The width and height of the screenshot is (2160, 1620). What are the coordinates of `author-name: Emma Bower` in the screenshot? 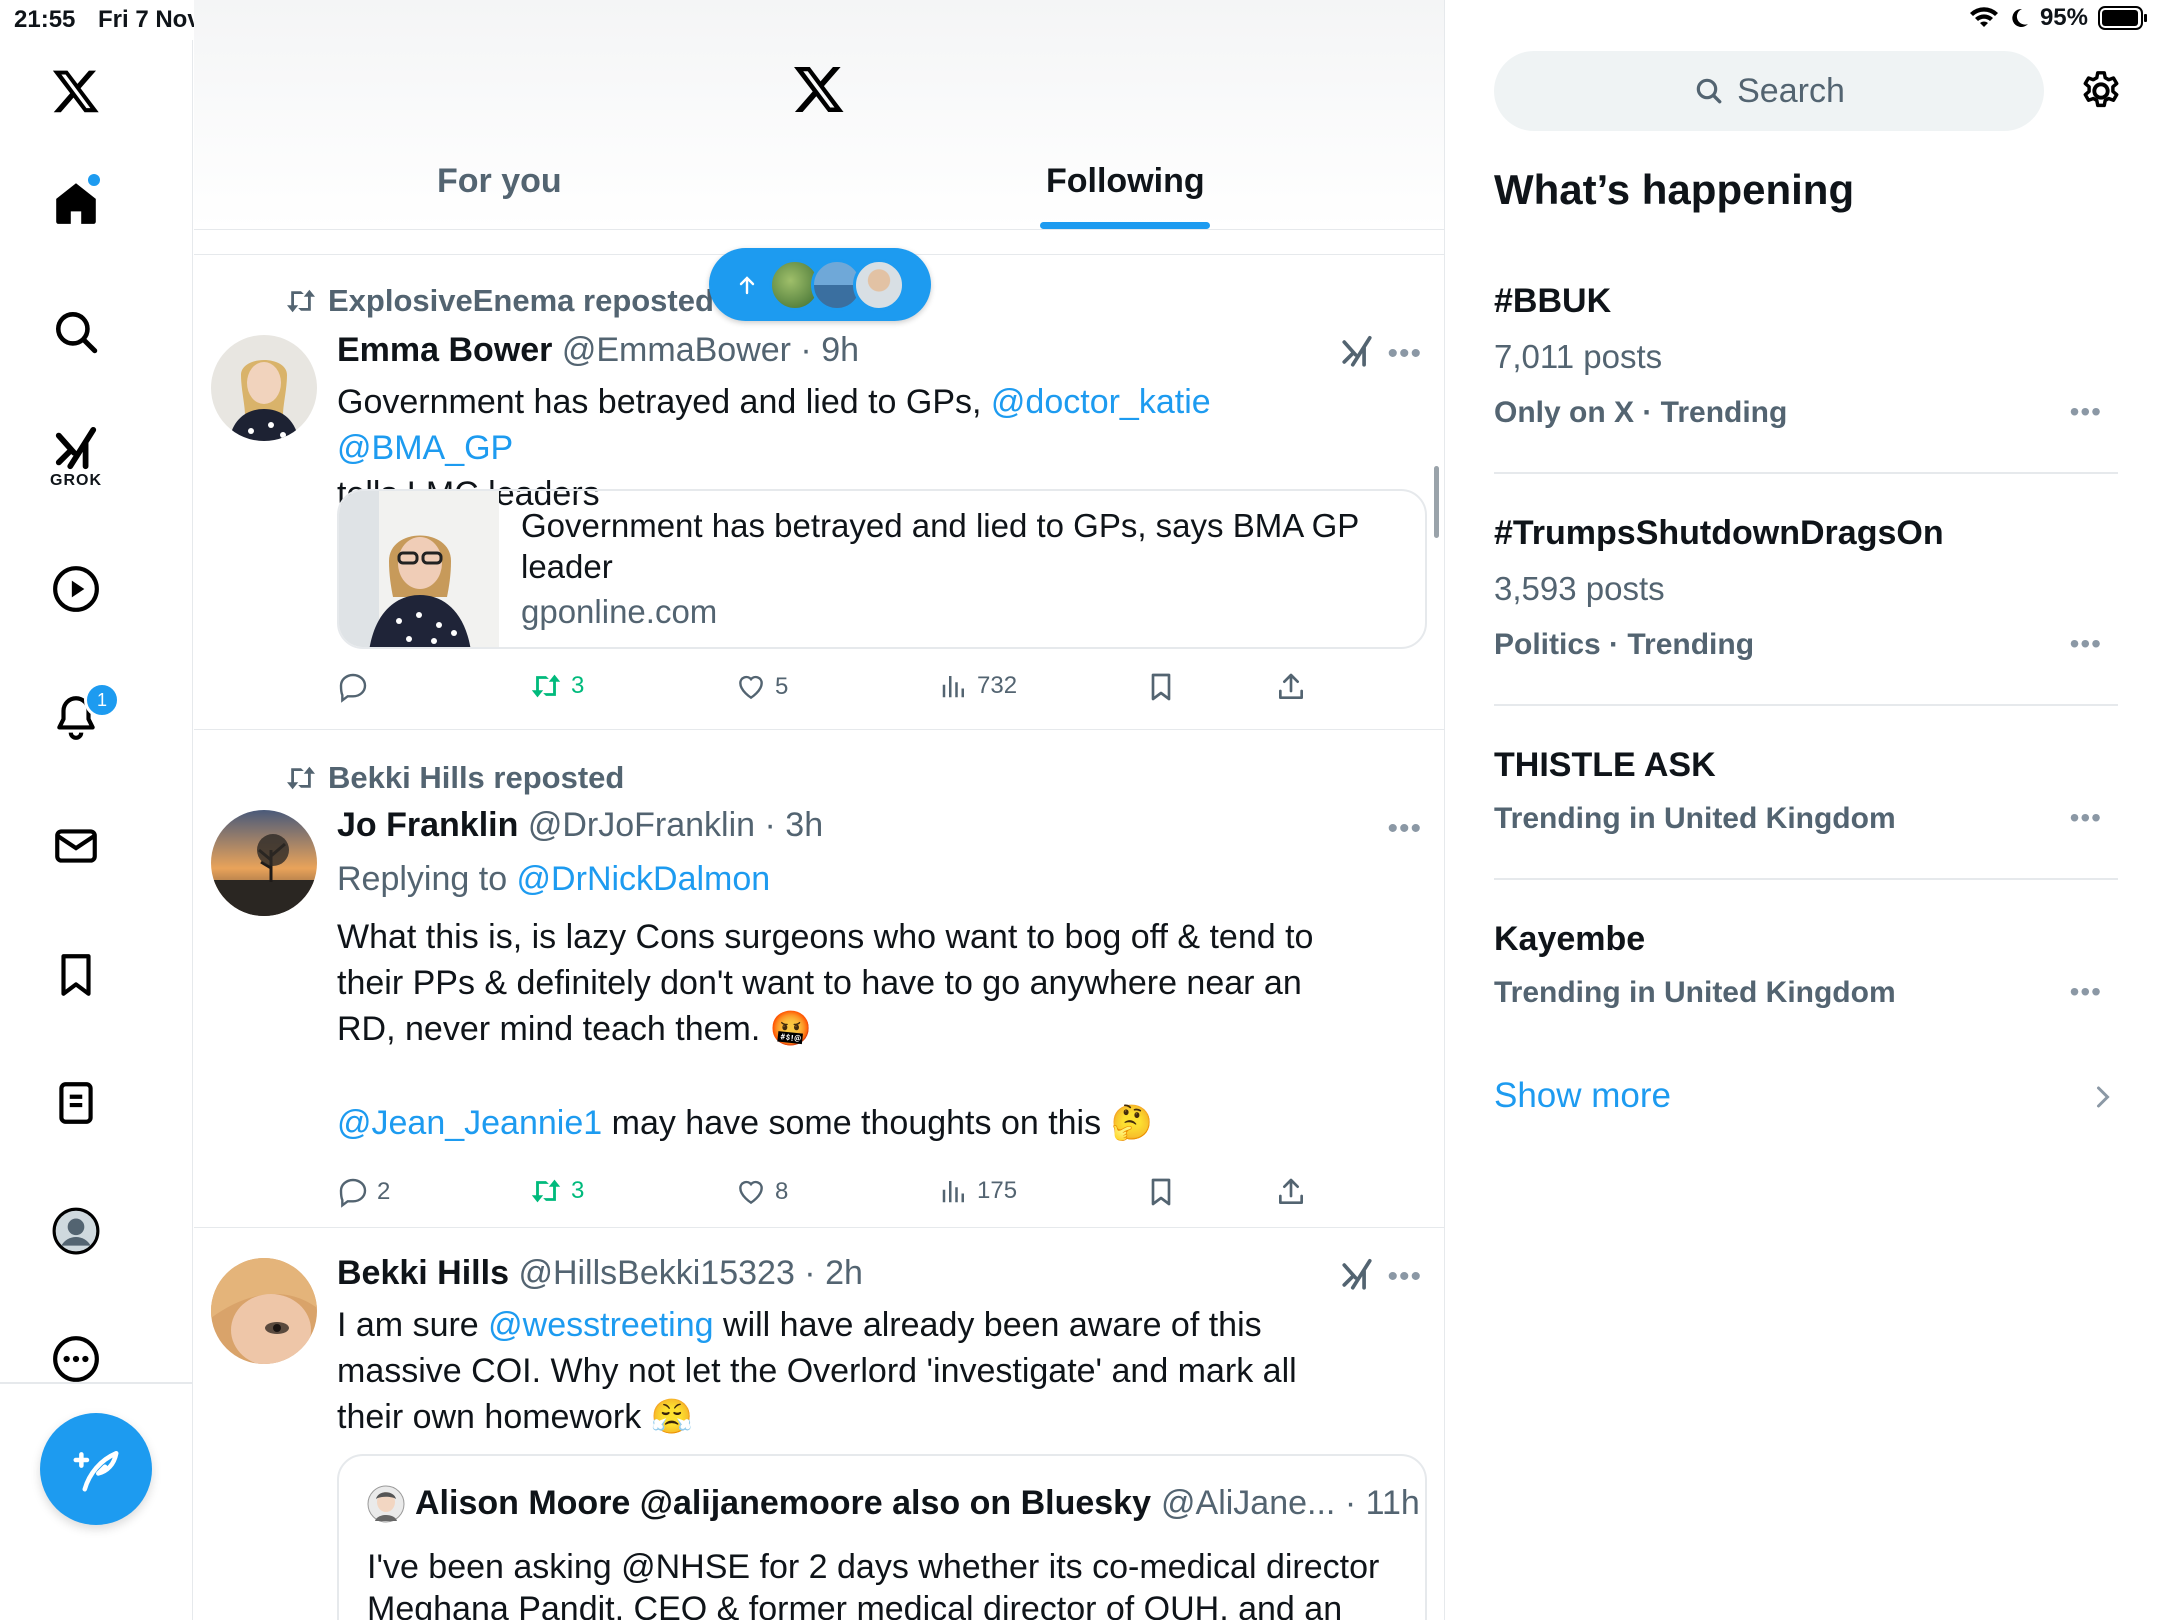 It's located at (444, 350).